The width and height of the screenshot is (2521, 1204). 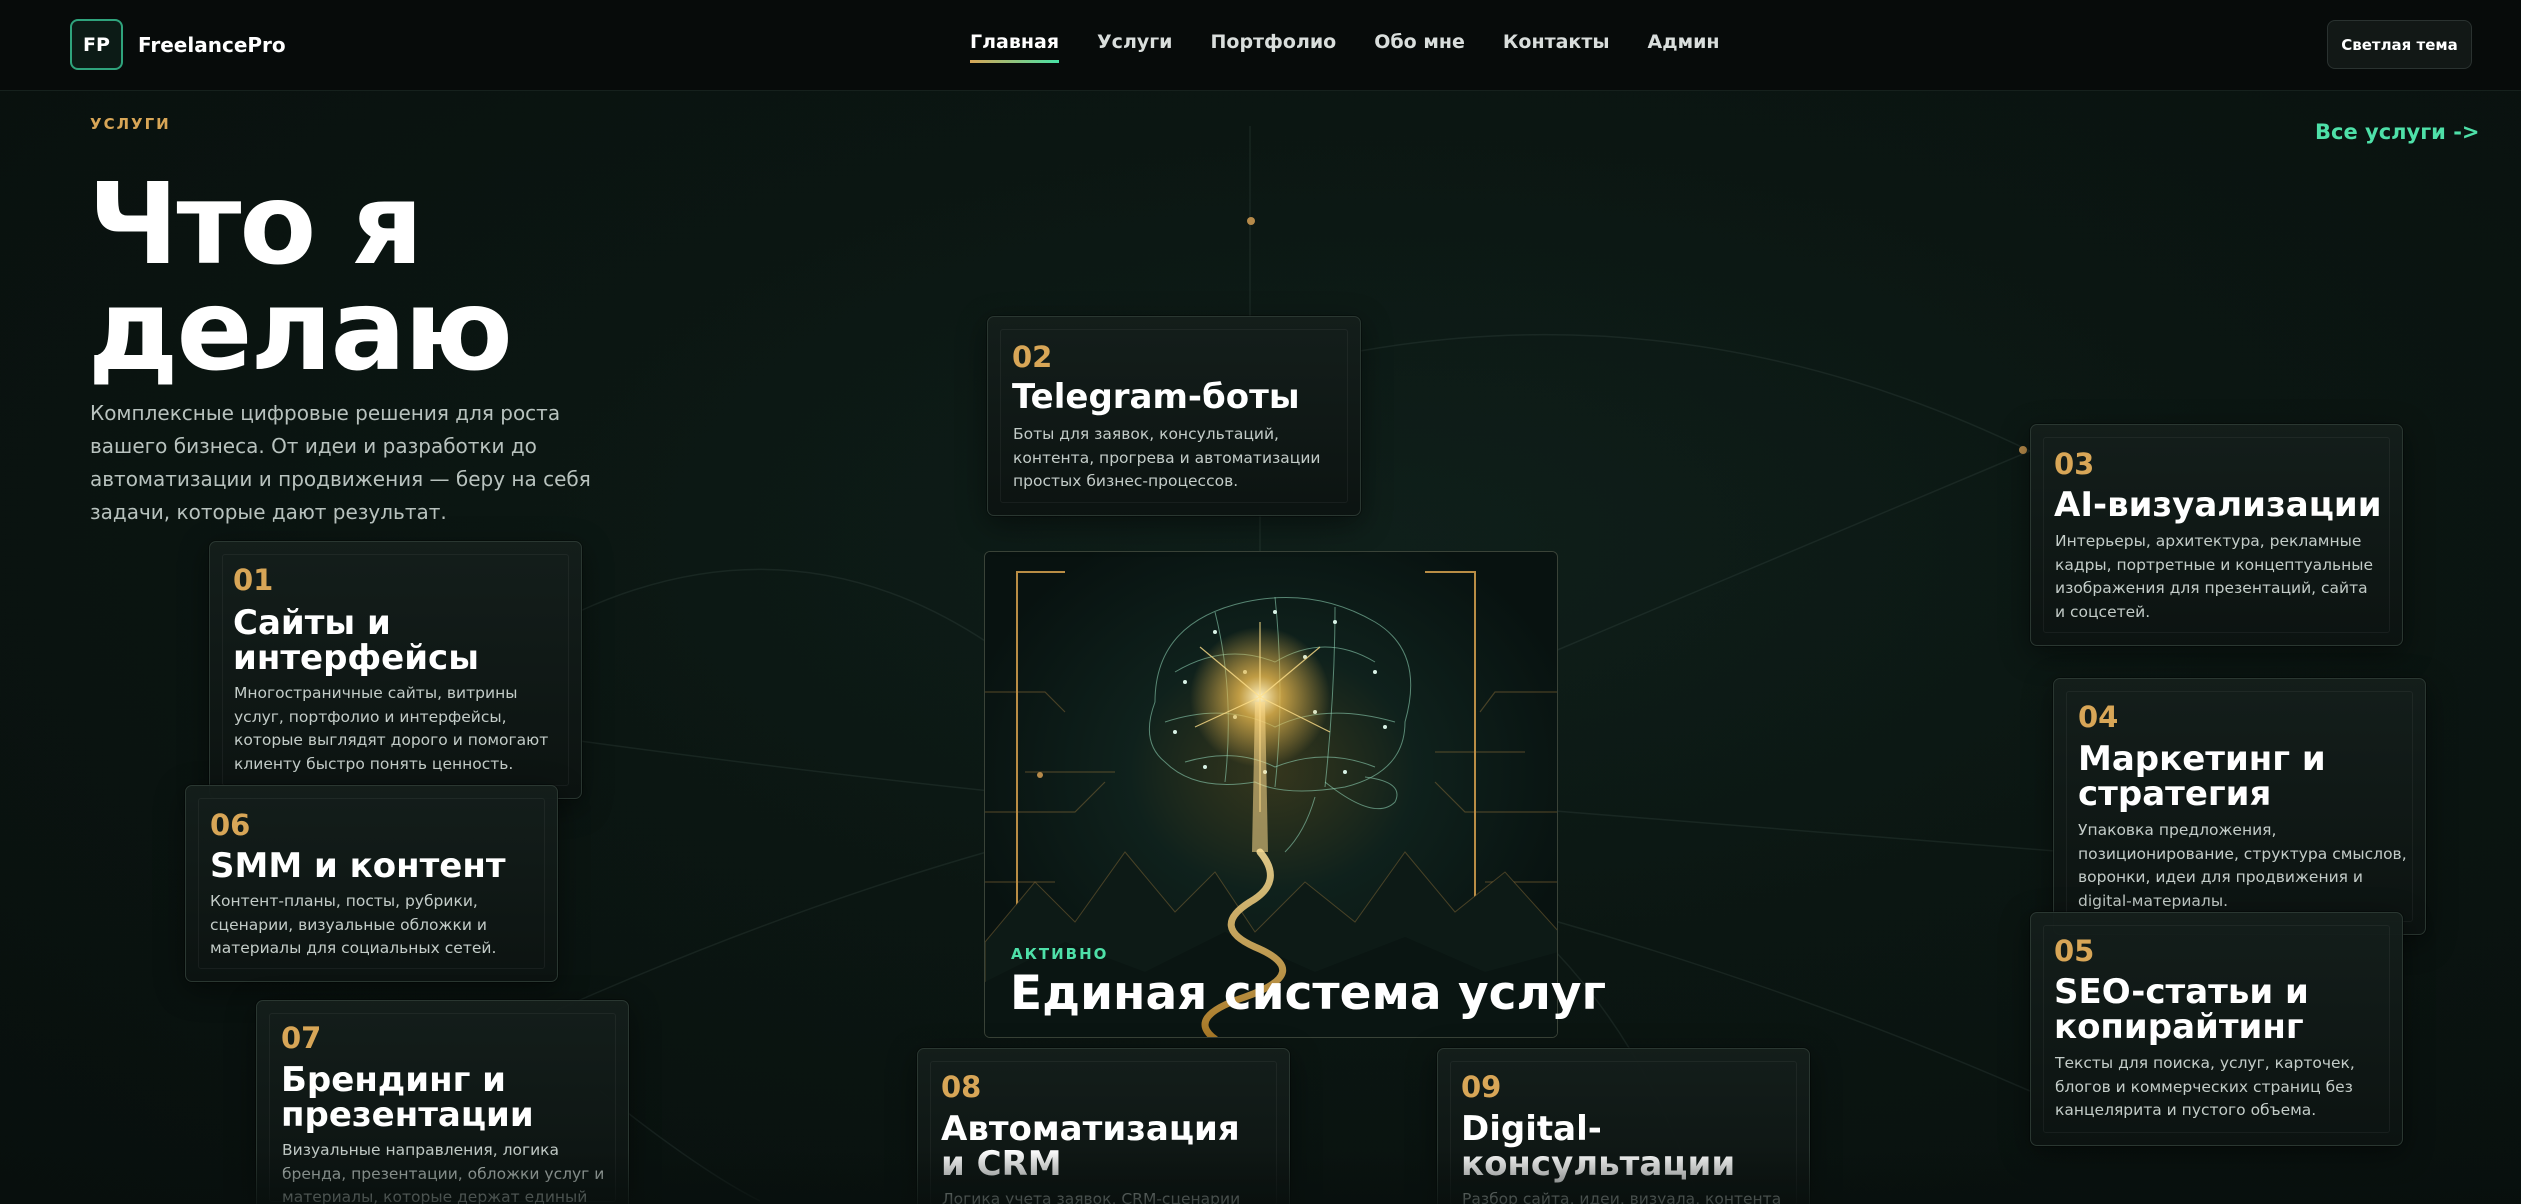 What do you see at coordinates (1090, 1146) in the screenshot?
I see `card-title: Автоматизация и CRM` at bounding box center [1090, 1146].